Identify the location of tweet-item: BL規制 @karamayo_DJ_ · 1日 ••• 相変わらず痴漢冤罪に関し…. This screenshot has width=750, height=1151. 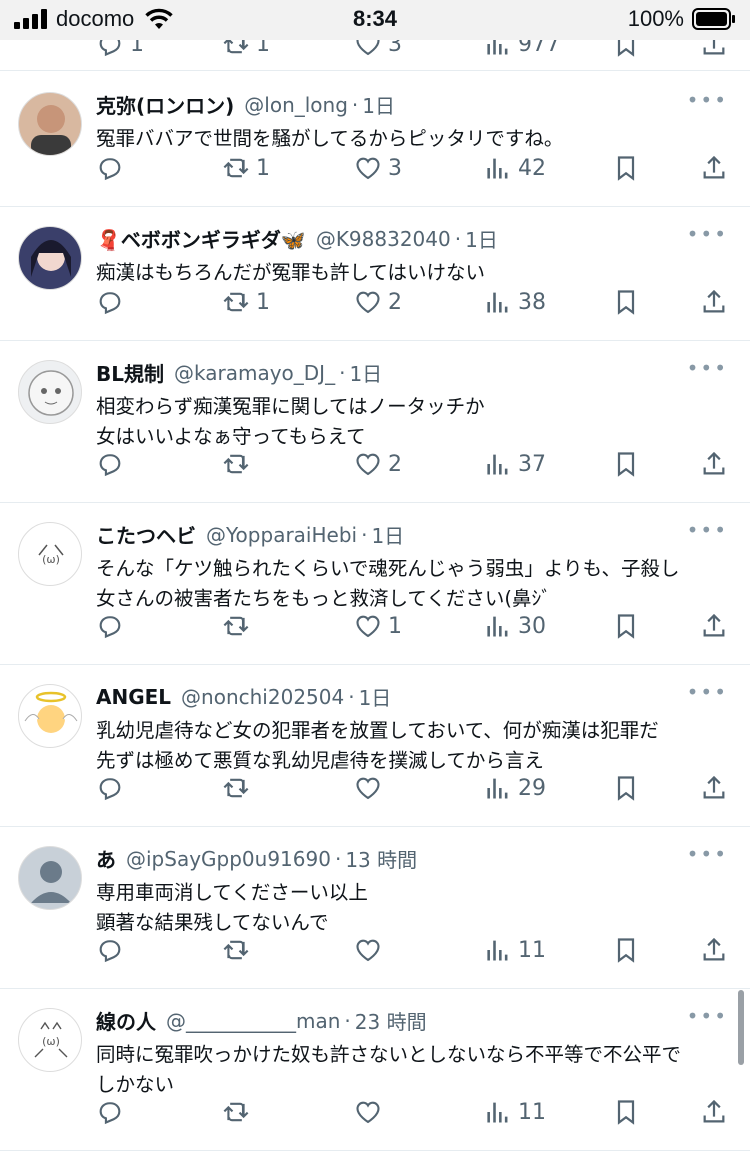
(375, 421).